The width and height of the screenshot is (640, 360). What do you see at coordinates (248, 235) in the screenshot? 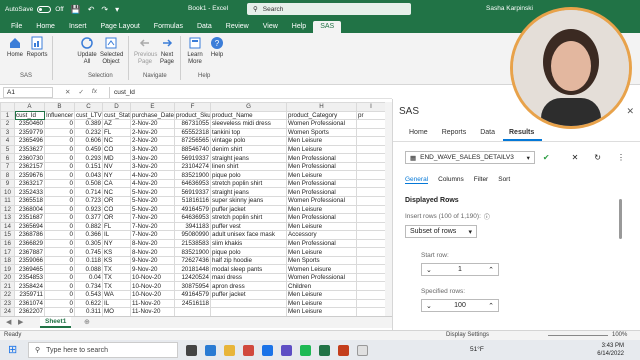
I see `data-cell: adult unisex face mask` at bounding box center [248, 235].